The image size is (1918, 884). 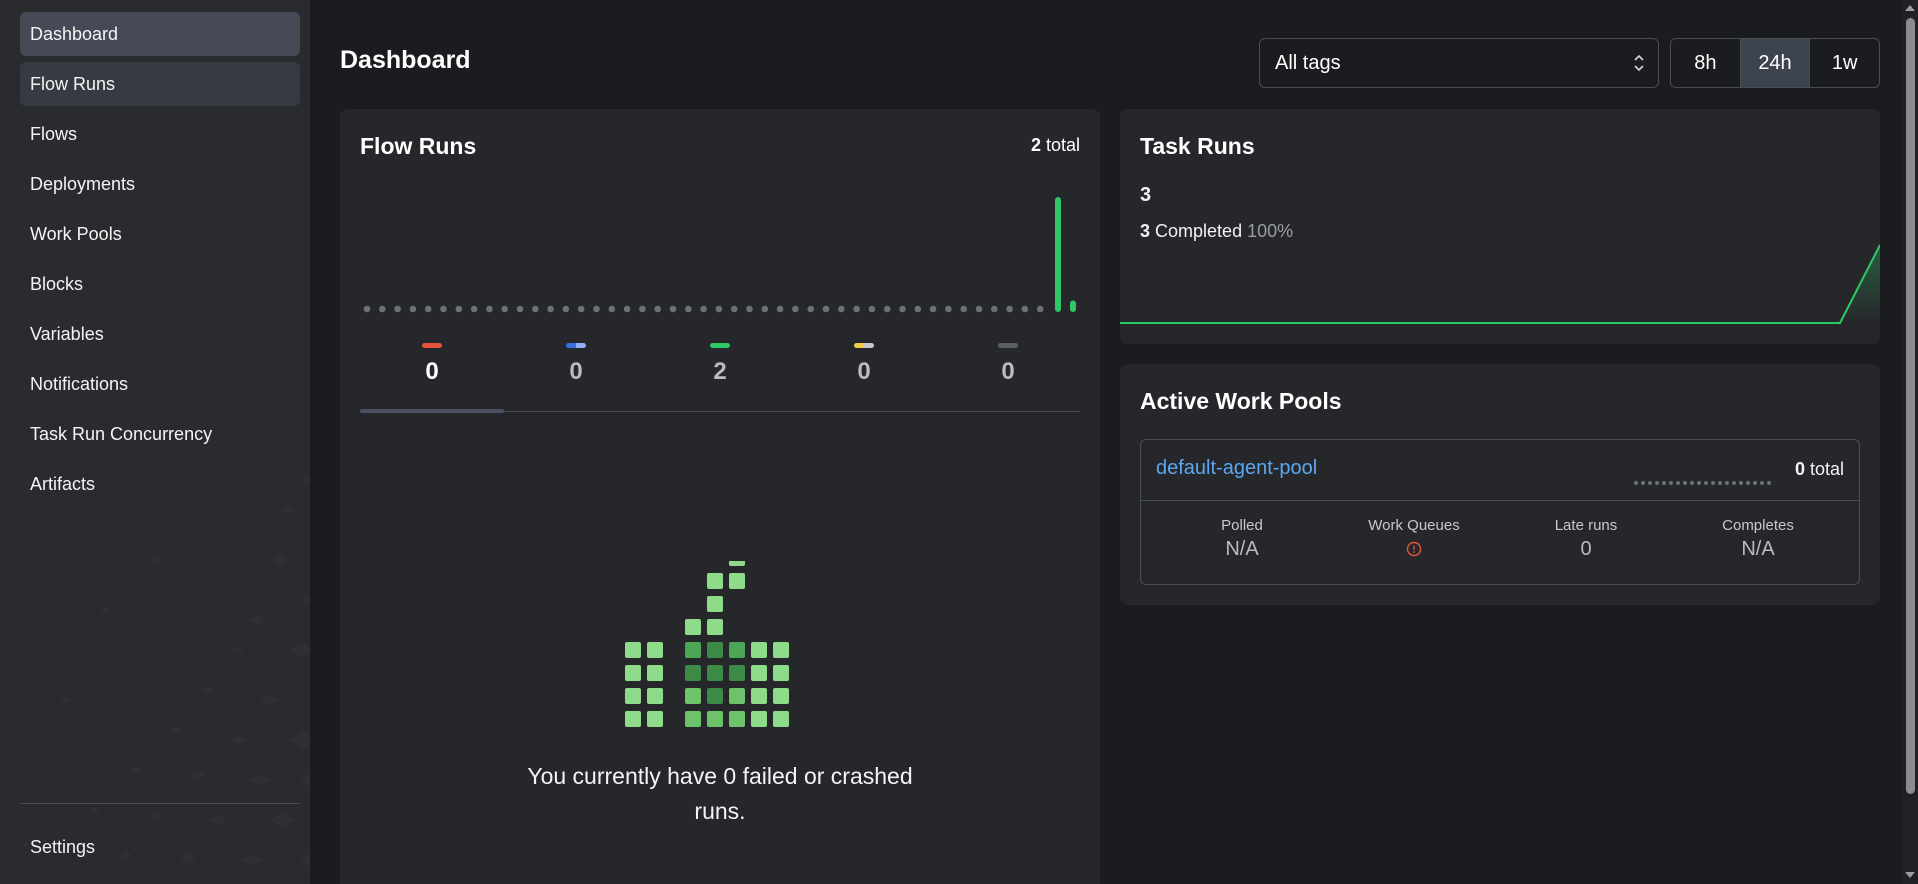 I want to click on state-tab-completed: 2, so click(x=720, y=364).